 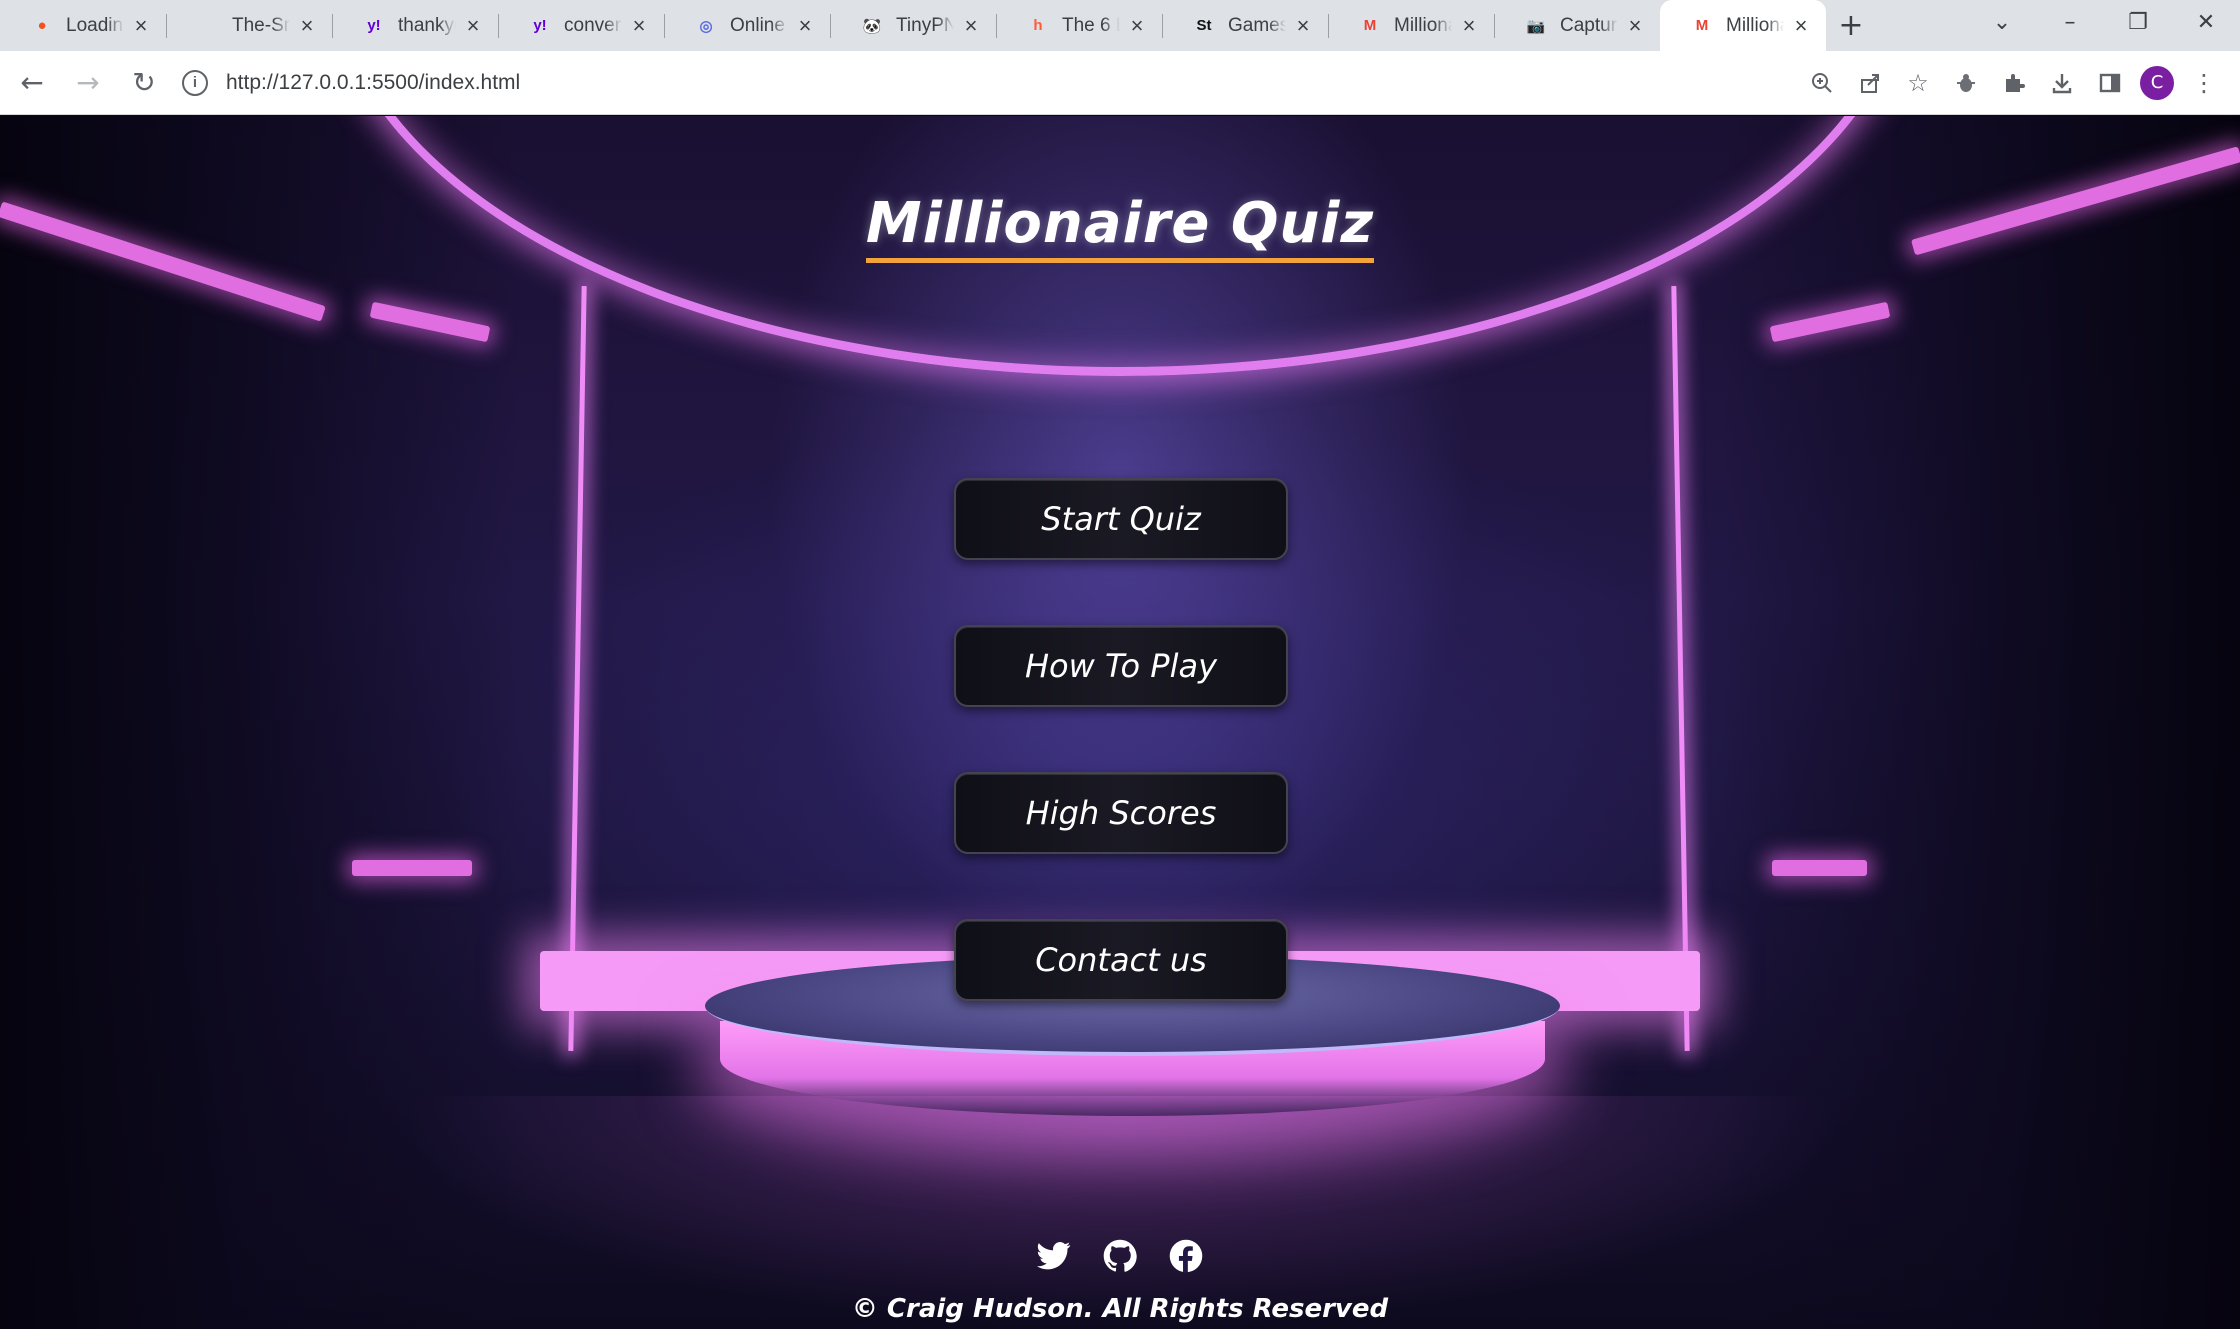 What do you see at coordinates (1680, 668) in the screenshot?
I see `neon-pillar-right` at bounding box center [1680, 668].